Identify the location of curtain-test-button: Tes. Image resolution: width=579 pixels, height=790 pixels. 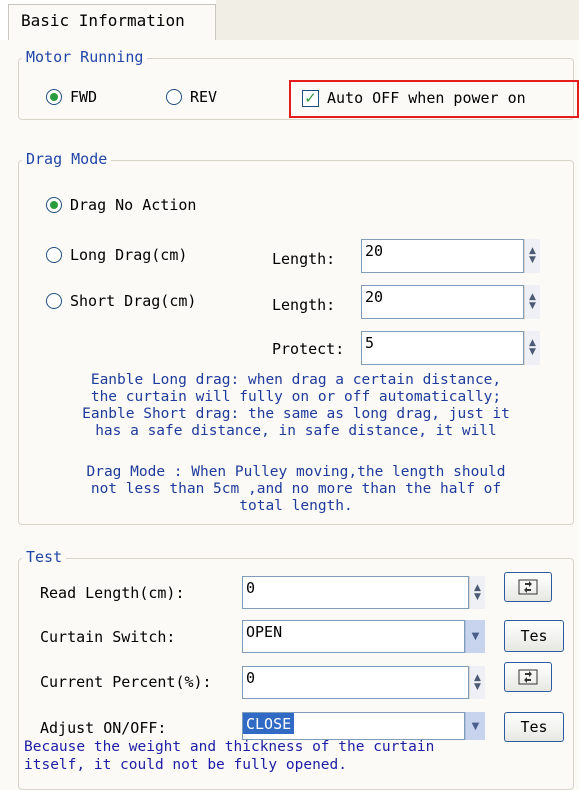
(534, 636).